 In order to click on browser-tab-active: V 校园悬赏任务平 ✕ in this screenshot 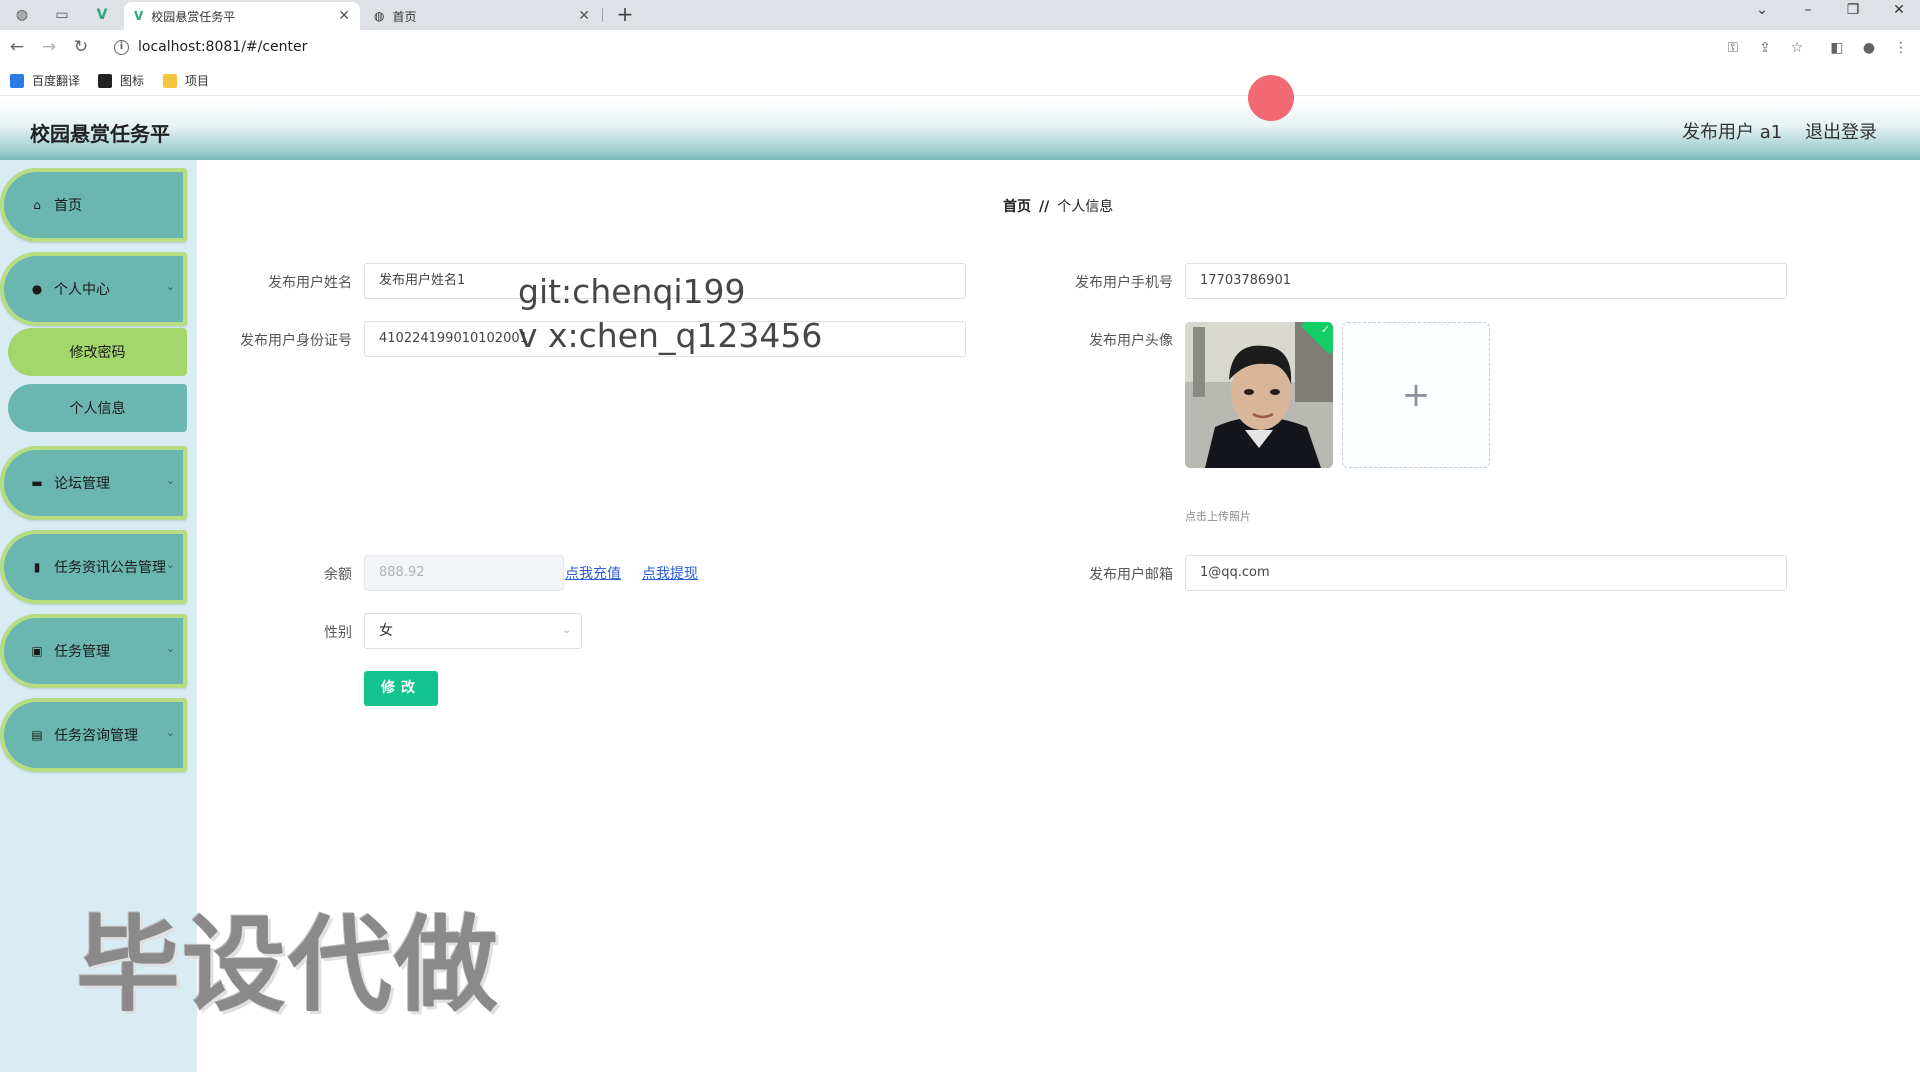, I will do `click(242, 16)`.